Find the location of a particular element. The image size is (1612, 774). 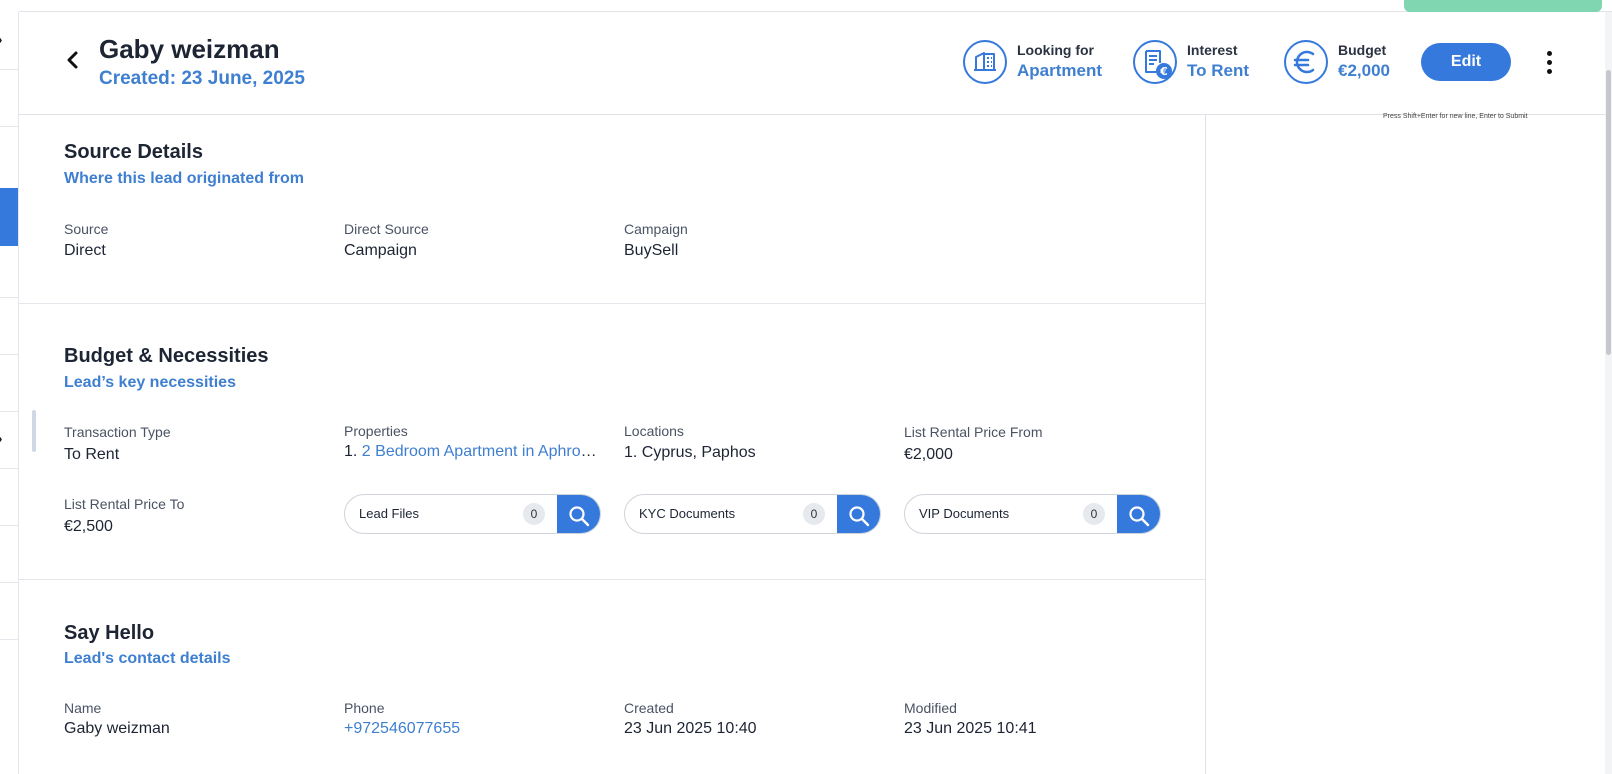

kyc-documents-count-badge: 0 is located at coordinates (814, 514).